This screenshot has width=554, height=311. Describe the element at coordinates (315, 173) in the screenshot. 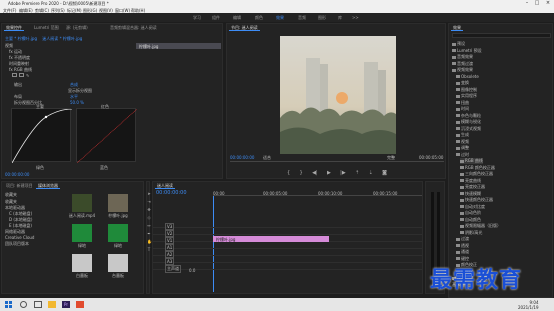

I see `step-back-icon: ◀|` at that location.